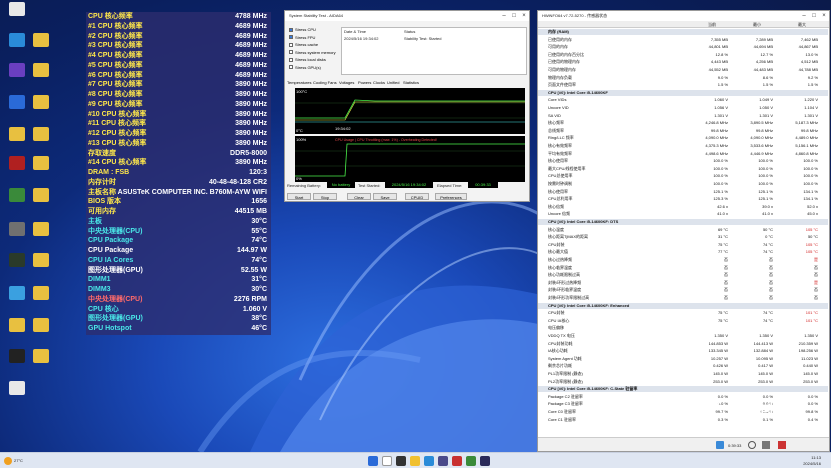  What do you see at coordinates (782, 445) in the screenshot?
I see `close-sensors-icon` at bounding box center [782, 445].